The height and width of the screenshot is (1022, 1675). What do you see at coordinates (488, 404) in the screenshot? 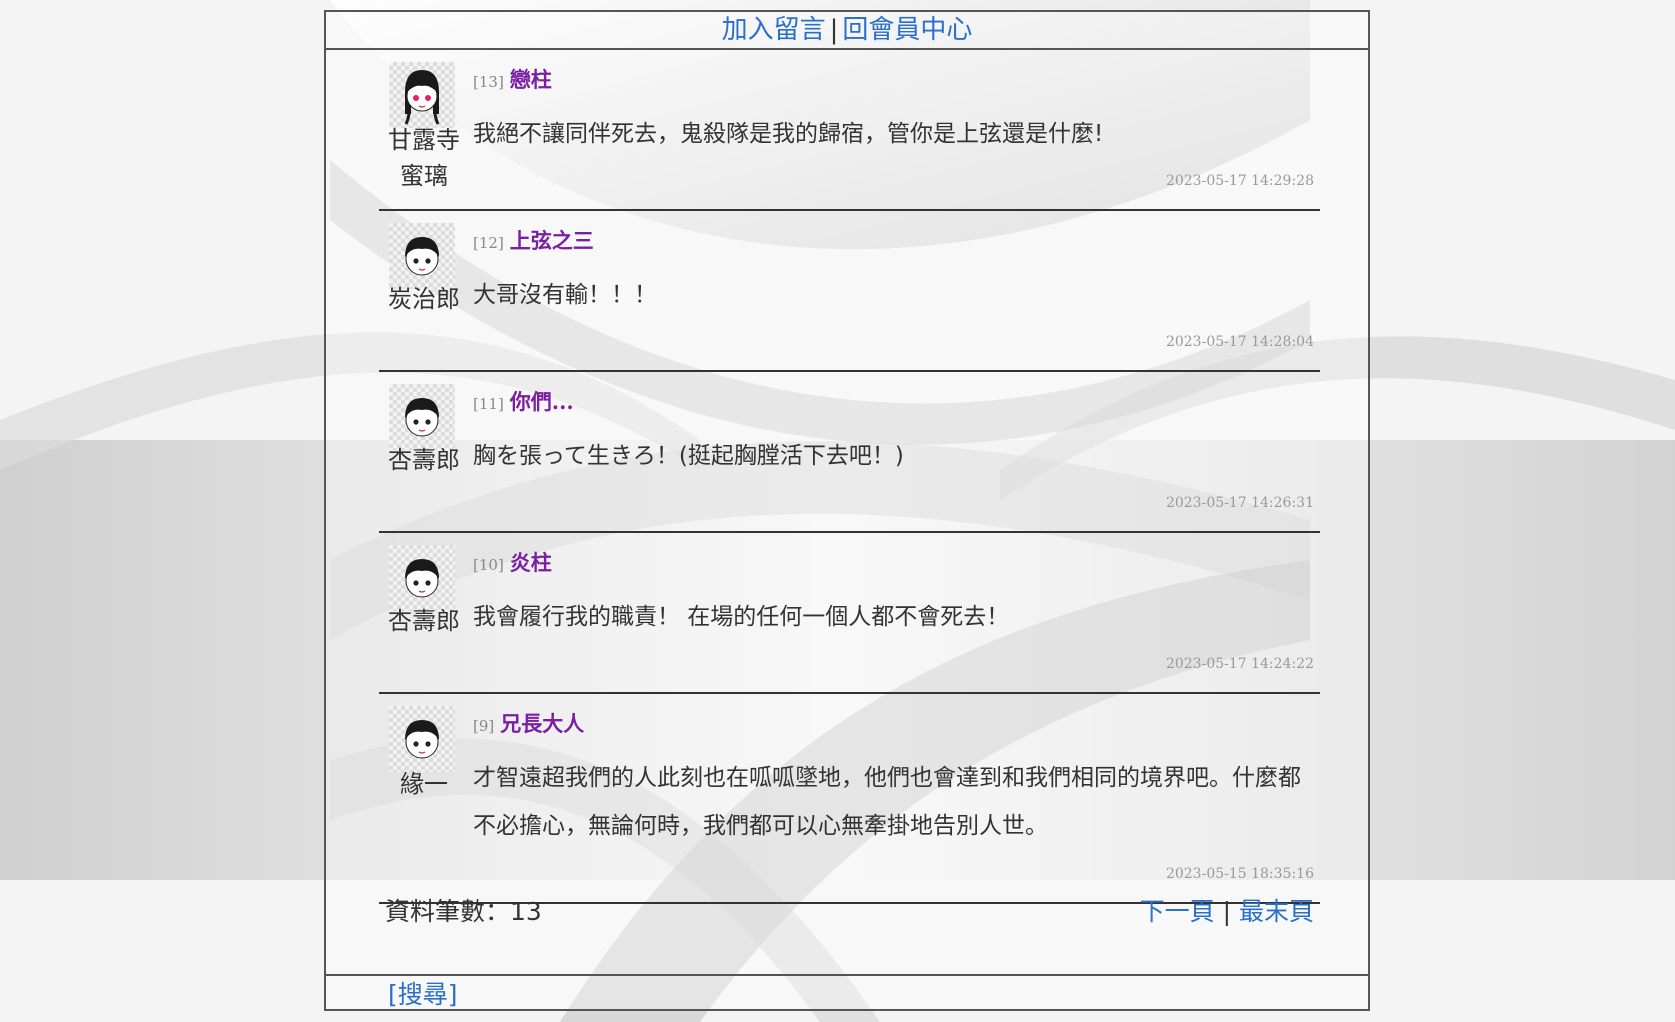
I see `message-number: [11]` at bounding box center [488, 404].